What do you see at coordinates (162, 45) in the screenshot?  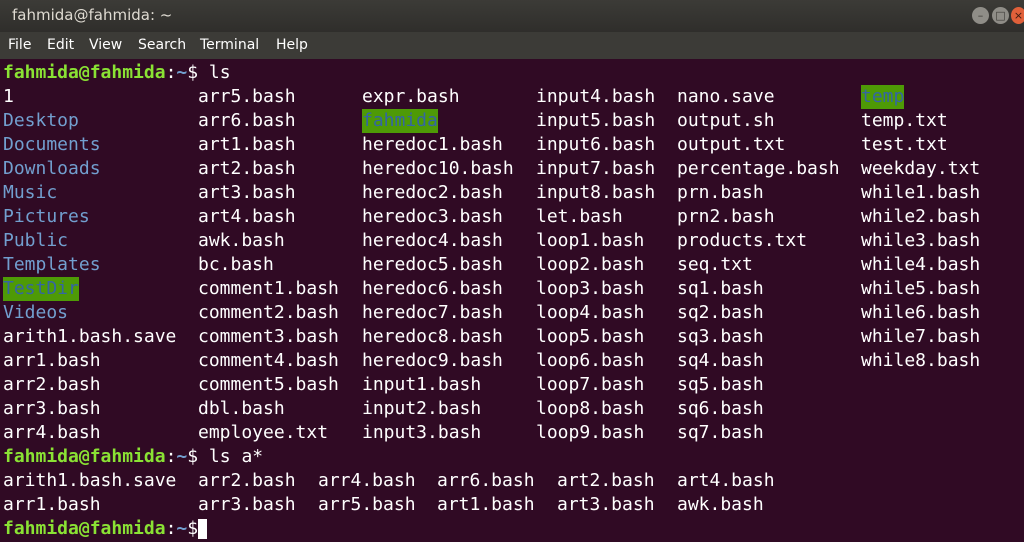 I see `menu-search: Search` at bounding box center [162, 45].